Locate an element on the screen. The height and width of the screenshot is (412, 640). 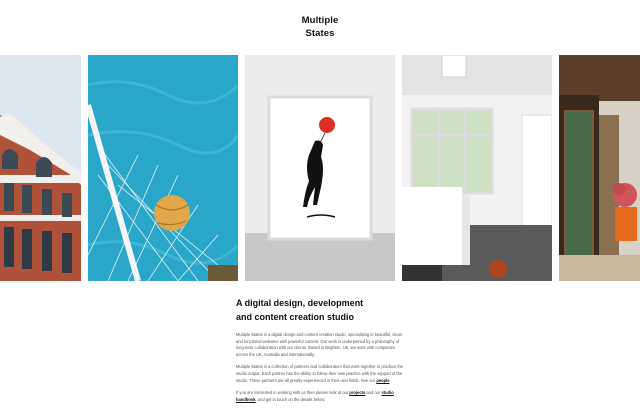
site-logo: Multiple States is located at coordinates (320, 27).